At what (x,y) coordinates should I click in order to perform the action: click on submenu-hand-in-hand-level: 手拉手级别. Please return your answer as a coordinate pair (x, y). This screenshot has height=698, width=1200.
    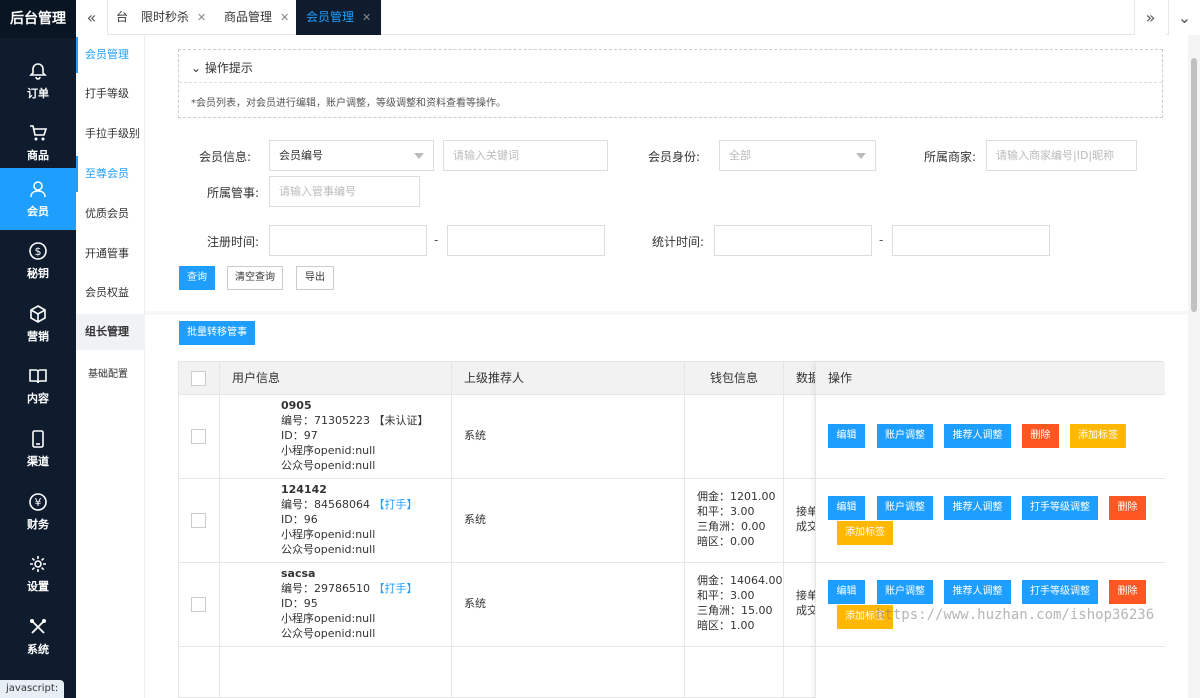
    Looking at the image, I should click on (110, 134).